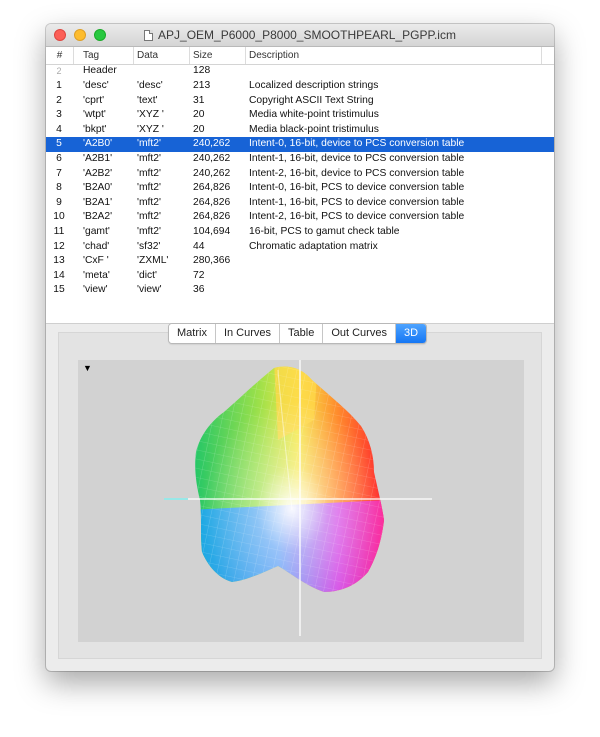 Image resolution: width=600 pixels, height=737 pixels. Describe the element at coordinates (59, 144) in the screenshot. I see `cell-num: 5` at that location.